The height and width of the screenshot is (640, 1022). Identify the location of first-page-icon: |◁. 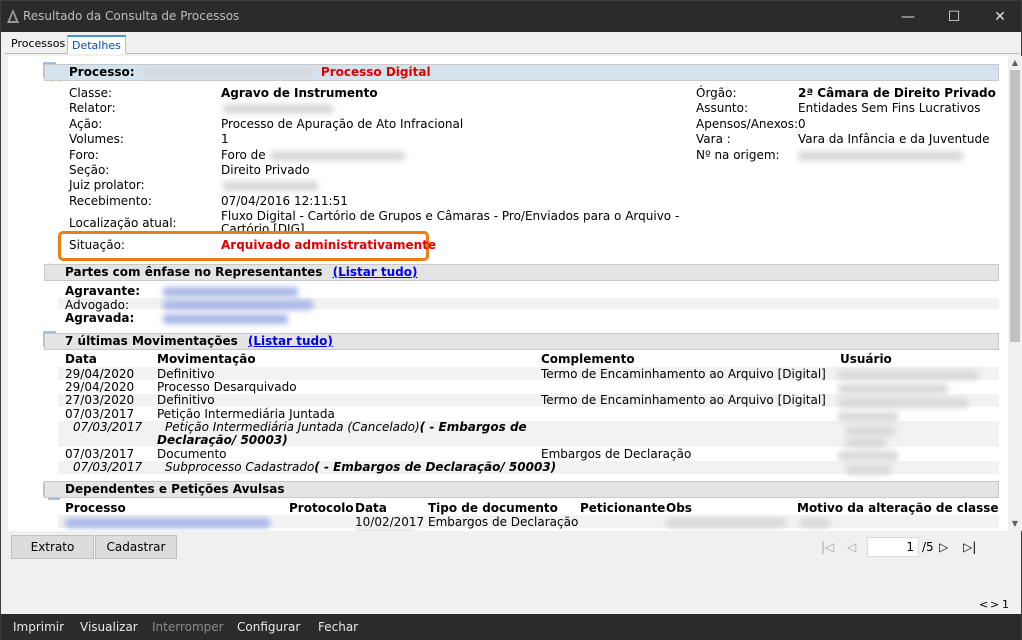
(827, 547).